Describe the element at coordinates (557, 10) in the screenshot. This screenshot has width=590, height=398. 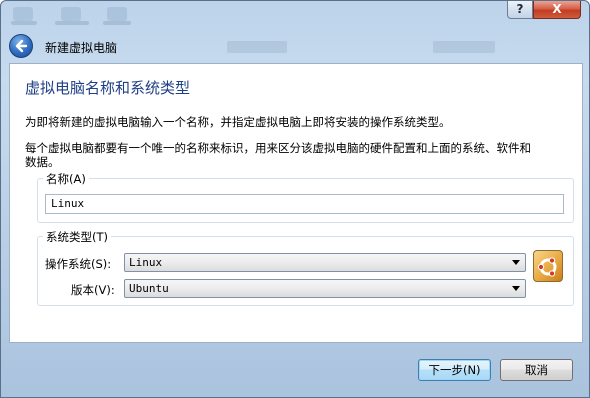
I see `close-button: X` at that location.